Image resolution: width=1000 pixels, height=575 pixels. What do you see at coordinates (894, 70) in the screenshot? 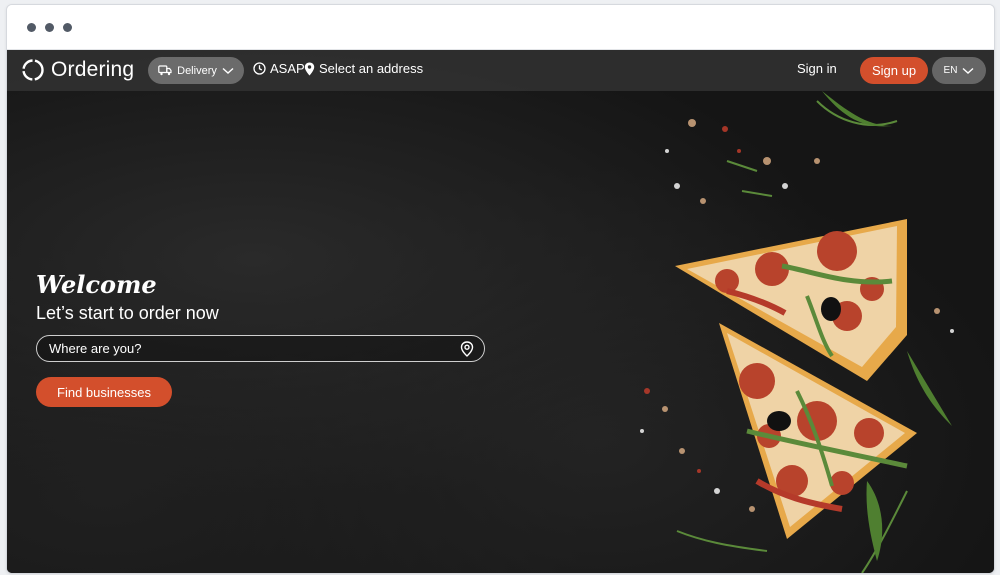
I see `sign-up-button: Sign up` at bounding box center [894, 70].